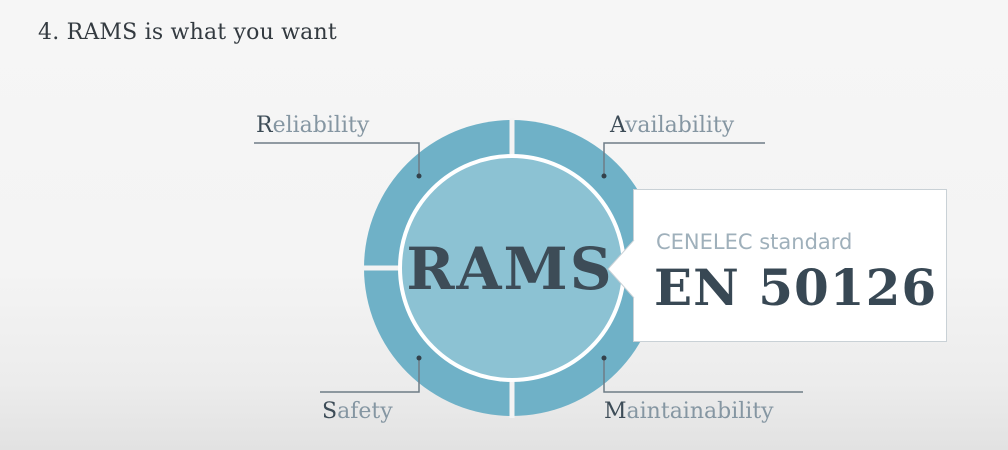 Image resolution: width=1008 pixels, height=450 pixels. Describe the element at coordinates (672, 126) in the screenshot. I see `label-availability: Availability` at that location.